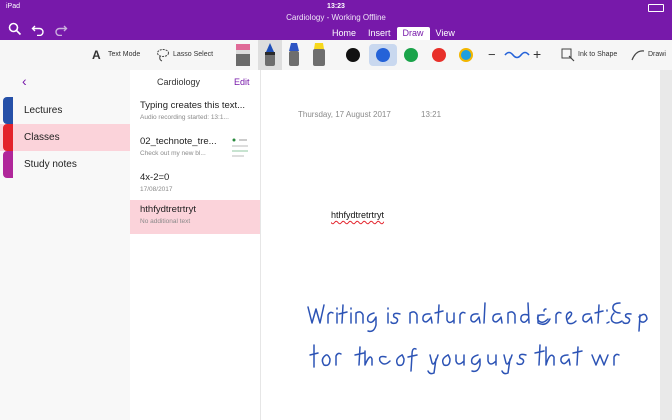 This screenshot has height=420, width=672. I want to click on page-preview: No additional text, so click(165, 221).